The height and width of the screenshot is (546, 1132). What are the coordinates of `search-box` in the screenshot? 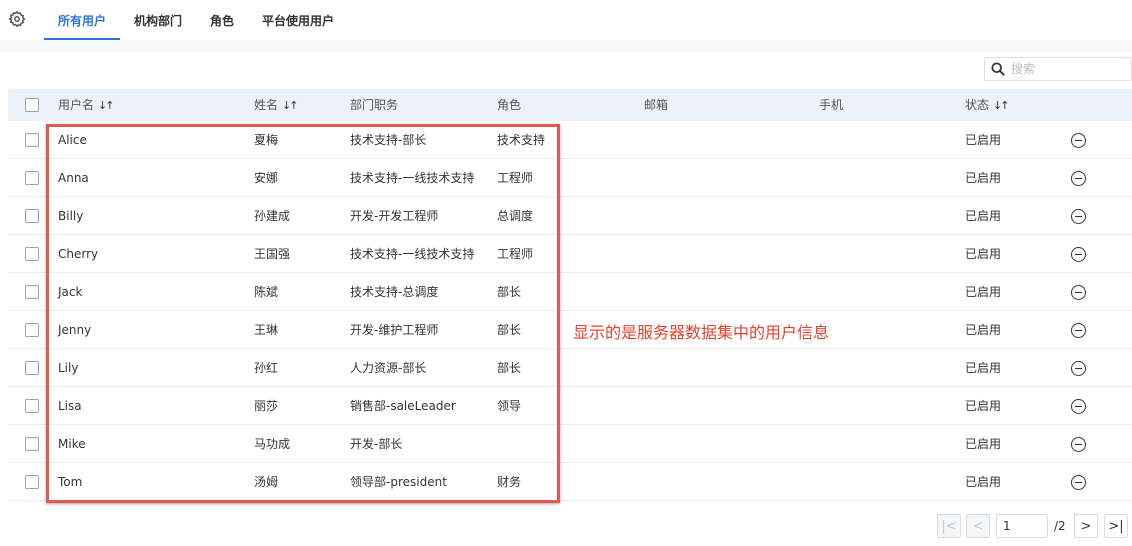 It's located at (1058, 69).